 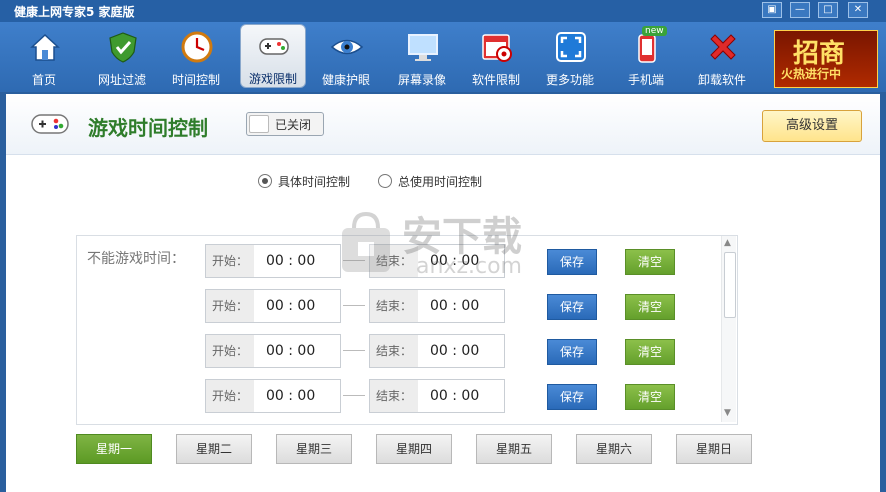 I want to click on toolbar-eye-care: 健康护眼, so click(x=346, y=57).